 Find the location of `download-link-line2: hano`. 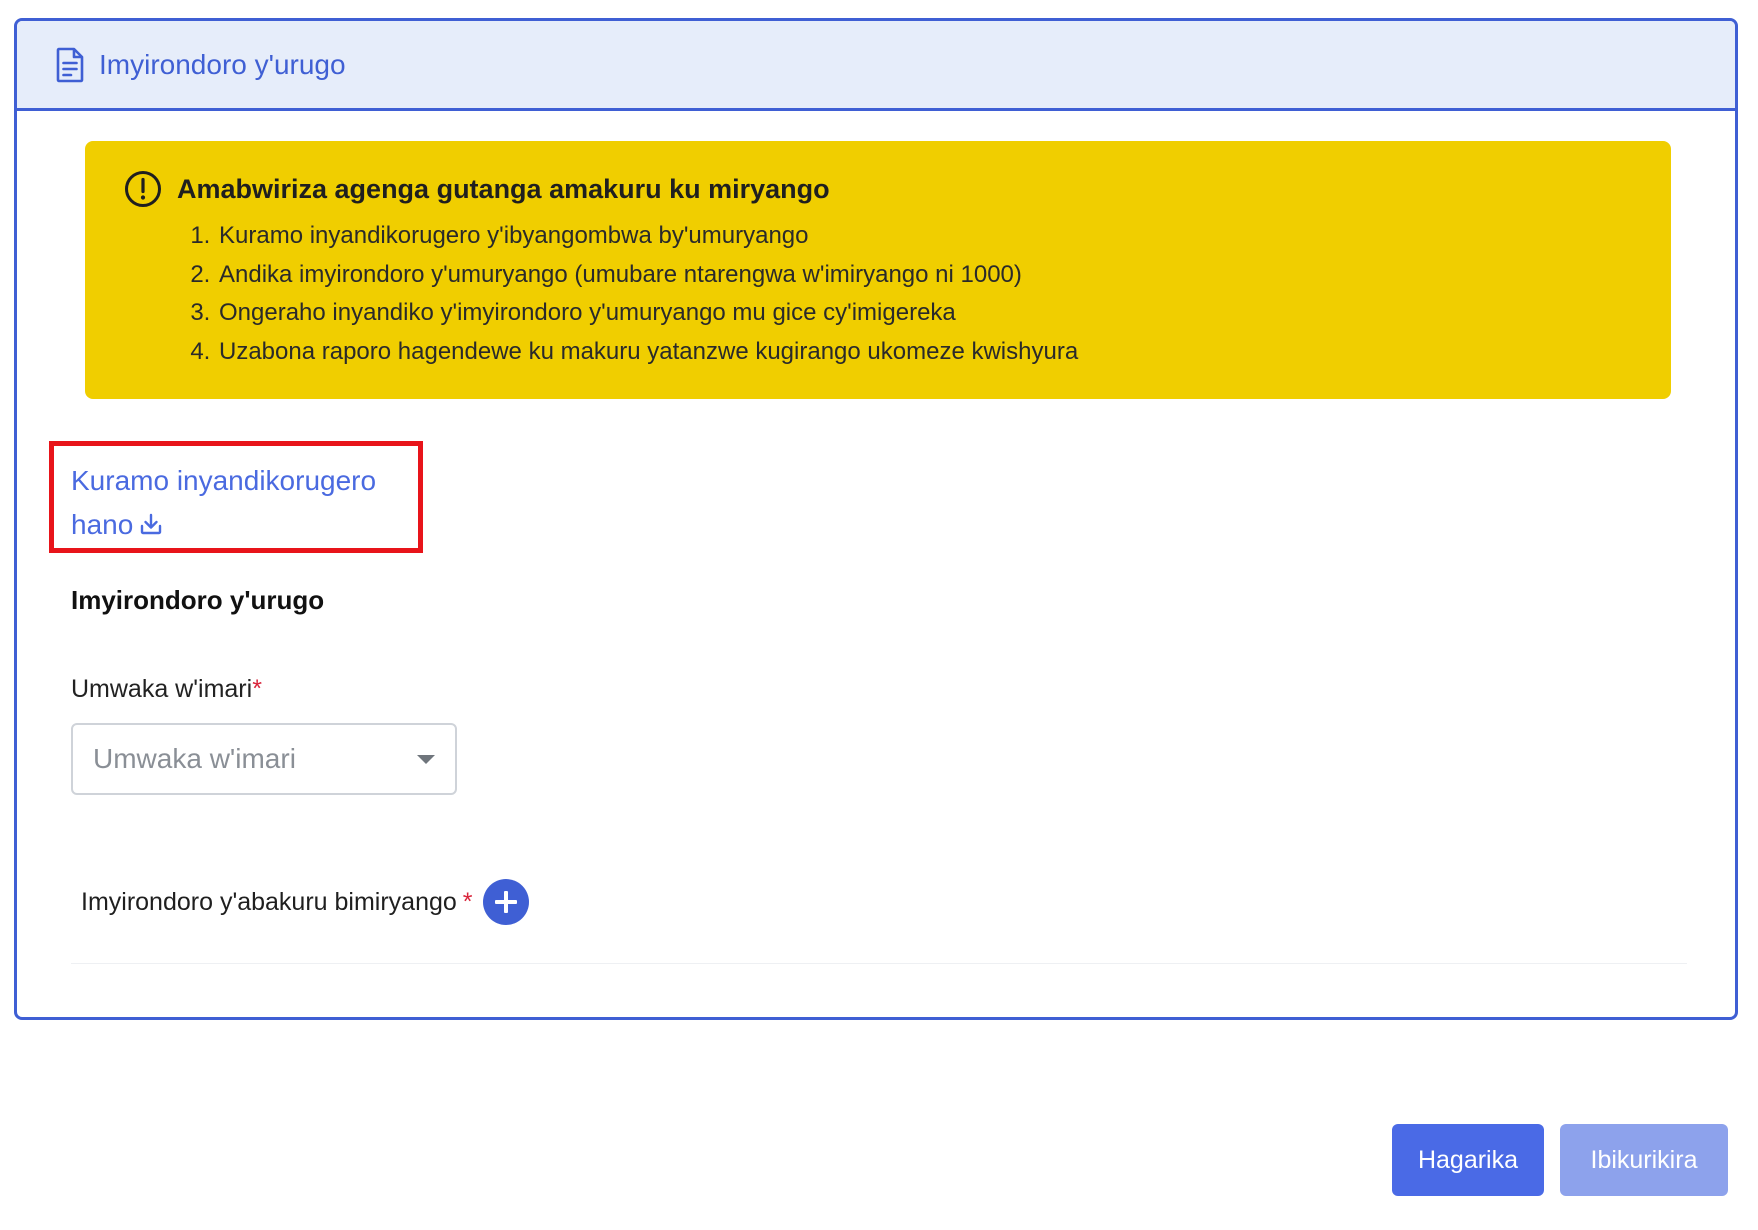

download-link-line2: hano is located at coordinates (102, 524).